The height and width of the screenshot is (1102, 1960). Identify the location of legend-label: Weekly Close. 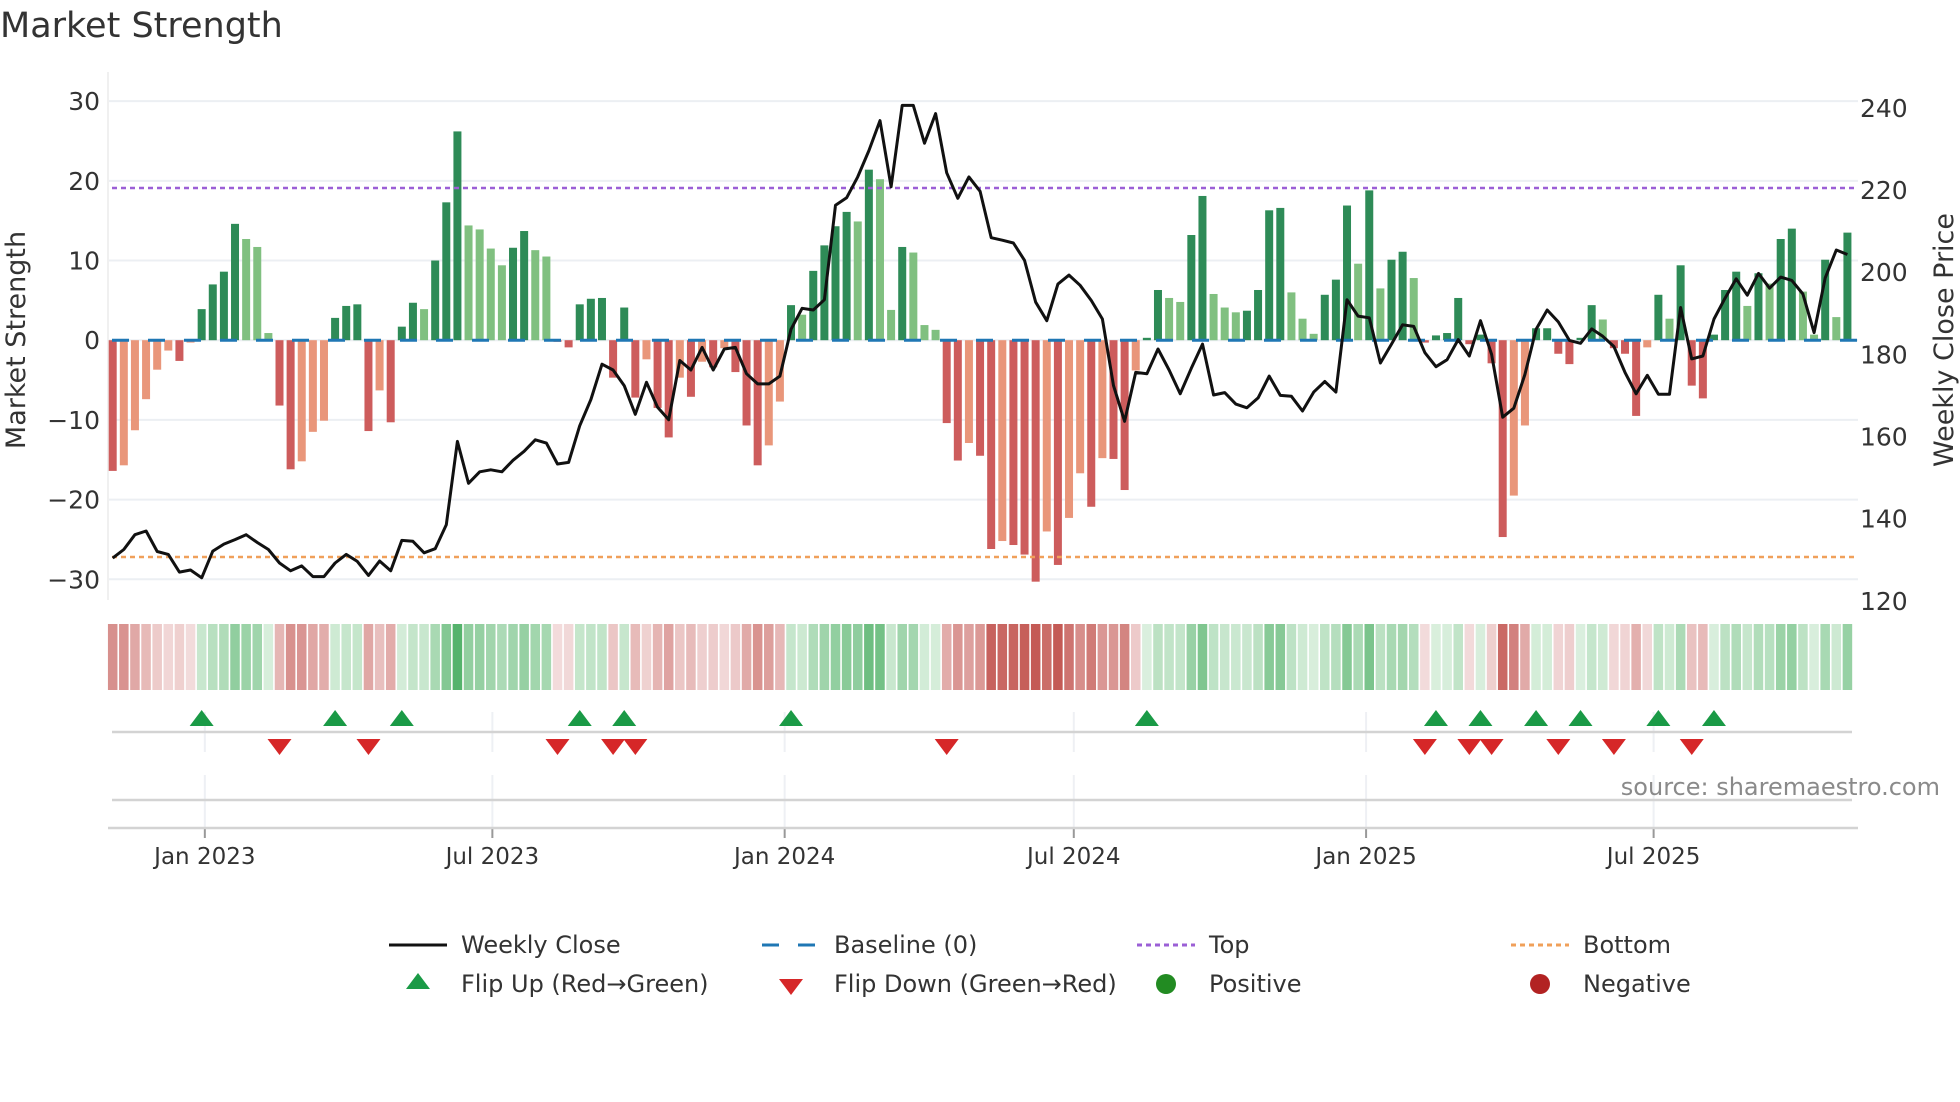
(541, 945).